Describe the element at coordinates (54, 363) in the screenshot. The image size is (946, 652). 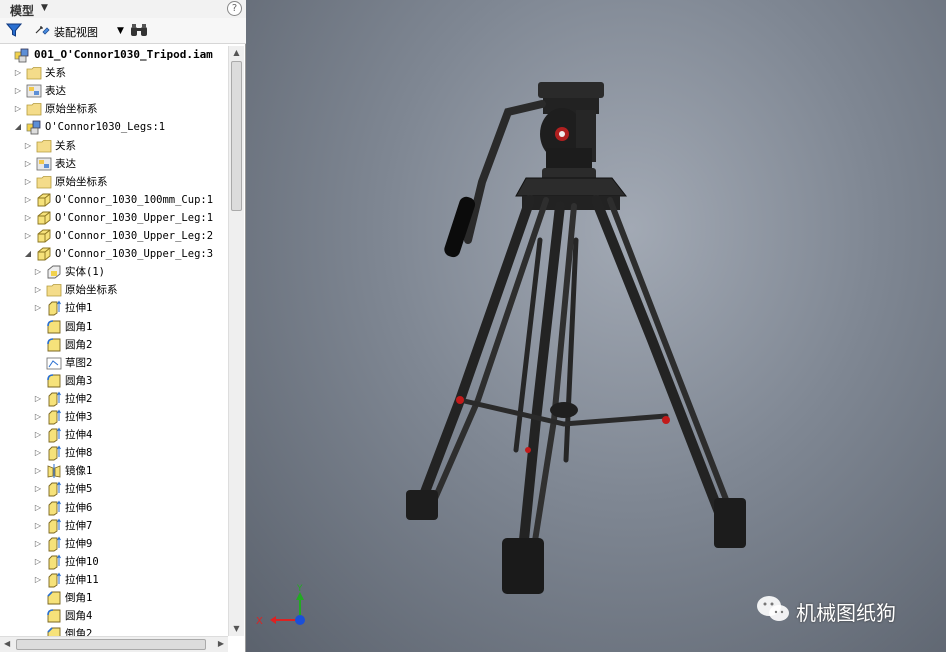
I see `sketch-icon` at that location.